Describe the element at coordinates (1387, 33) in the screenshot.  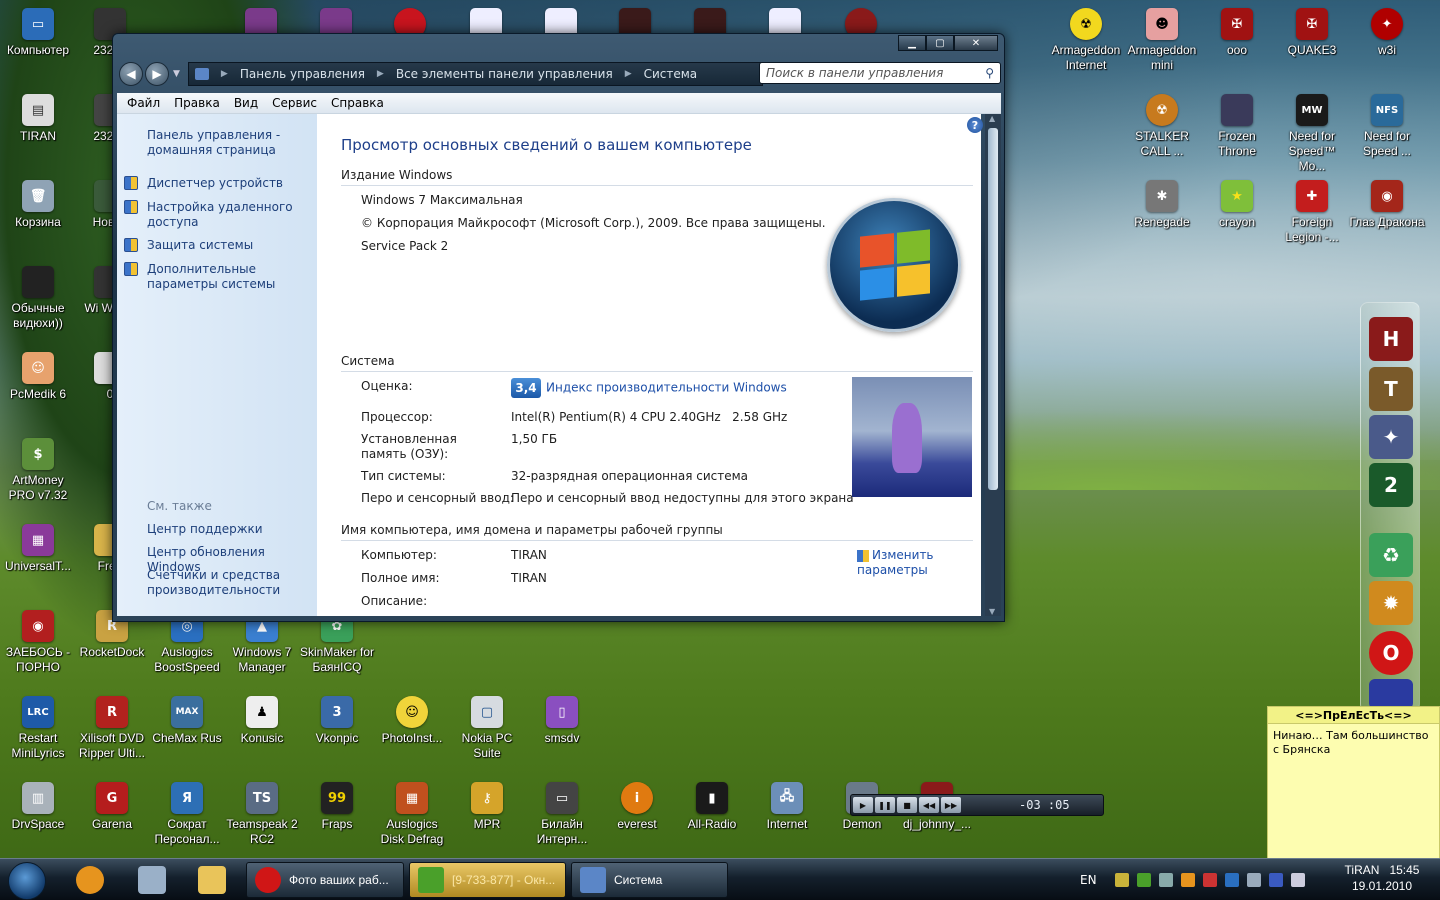
I see `desktop-icon-w3i: ✦ w3i` at that location.